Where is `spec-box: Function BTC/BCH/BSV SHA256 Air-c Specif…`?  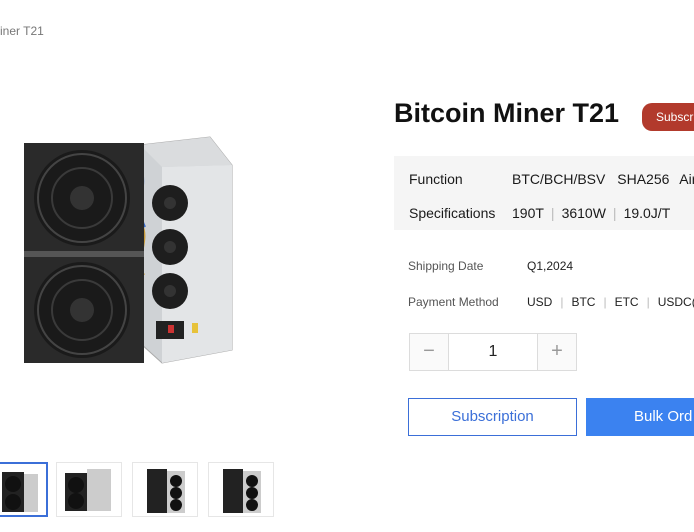 spec-box: Function BTC/BCH/BSV SHA256 Air-c Specif… is located at coordinates (544, 193).